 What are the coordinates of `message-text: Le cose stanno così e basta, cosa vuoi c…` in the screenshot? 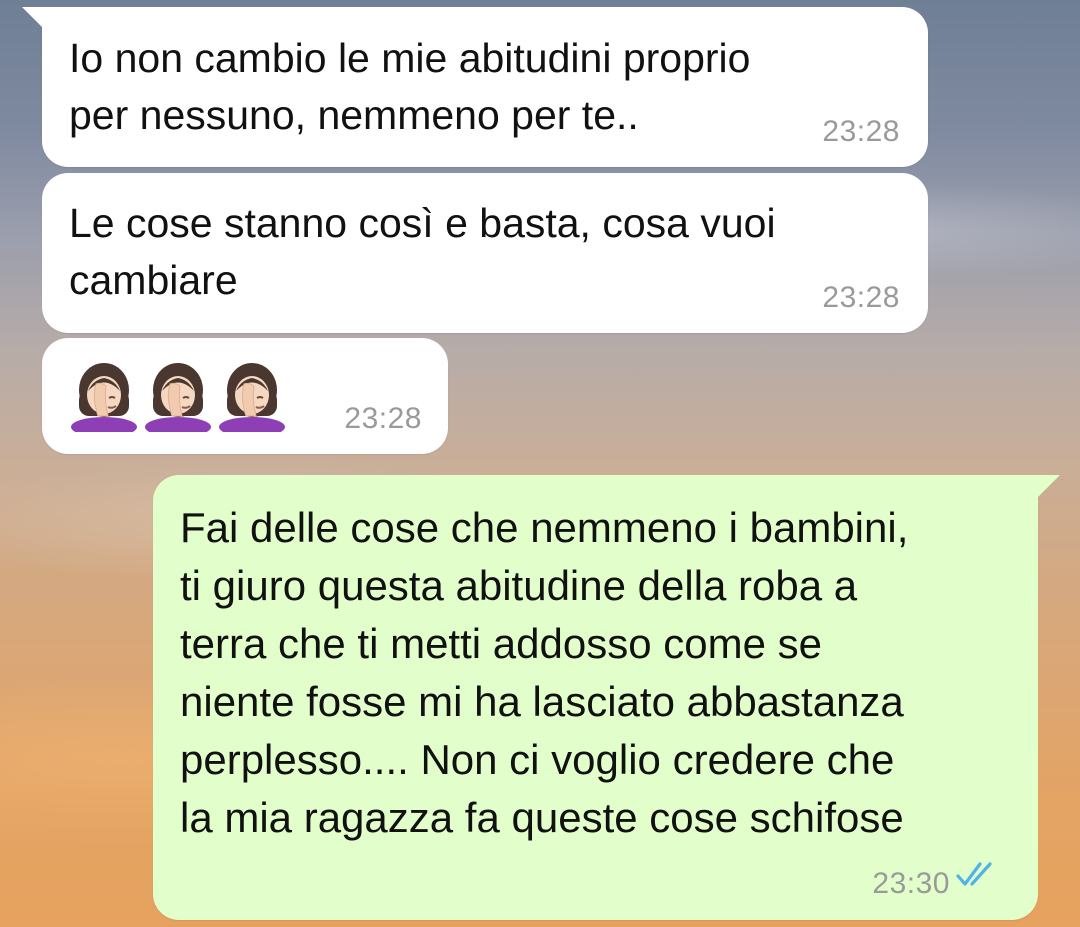 It's located at (422, 251).